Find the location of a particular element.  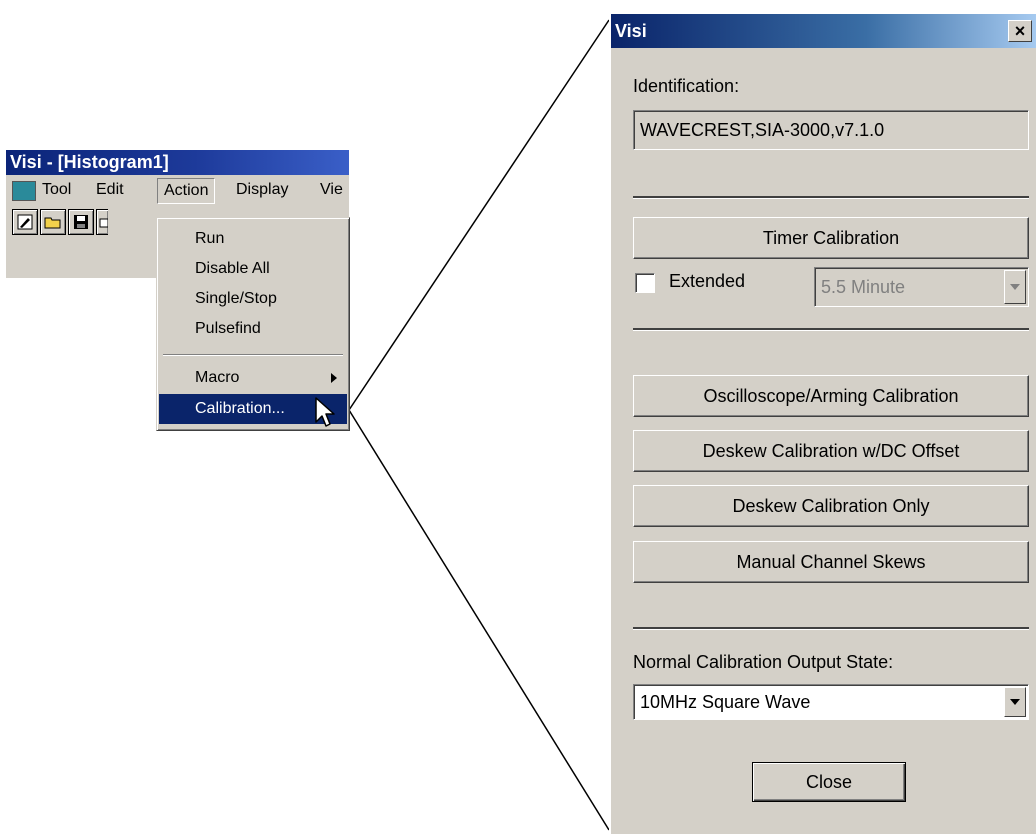

printer-icon is located at coordinates (102, 222).